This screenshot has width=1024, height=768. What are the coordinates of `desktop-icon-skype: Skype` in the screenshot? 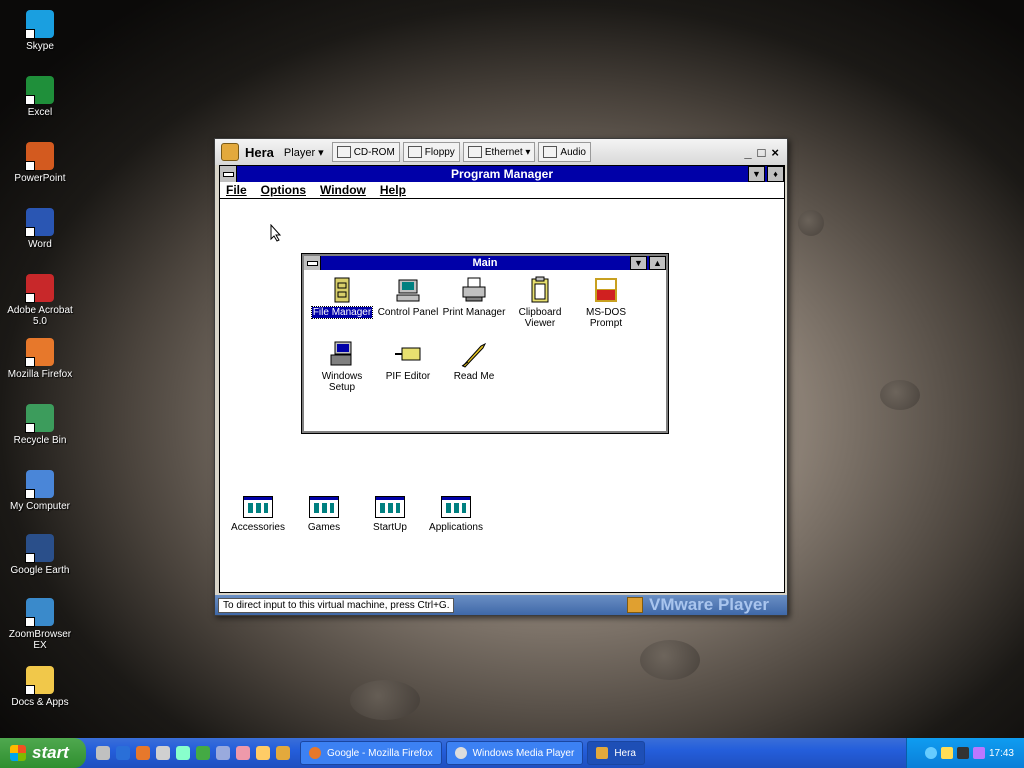 It's located at (40, 31).